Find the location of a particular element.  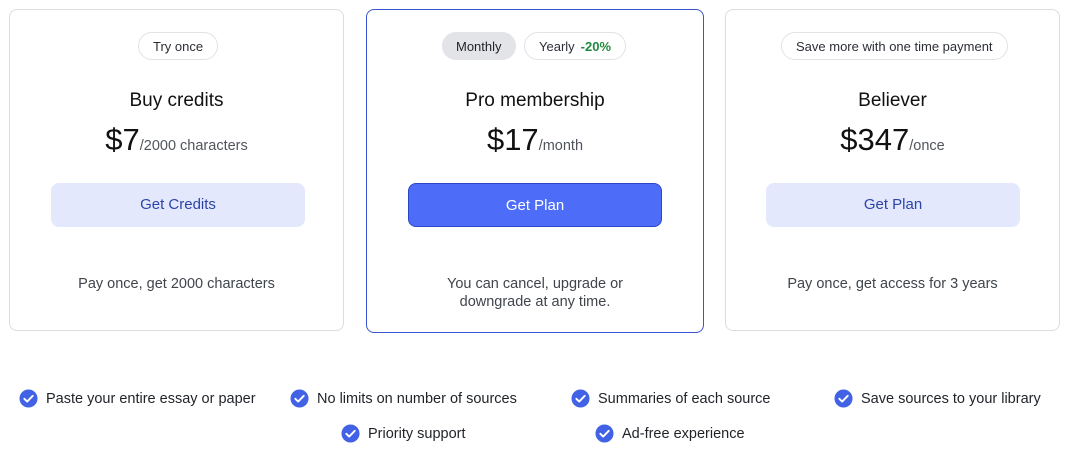

feature-item: Ad-free experience is located at coordinates (670, 433).